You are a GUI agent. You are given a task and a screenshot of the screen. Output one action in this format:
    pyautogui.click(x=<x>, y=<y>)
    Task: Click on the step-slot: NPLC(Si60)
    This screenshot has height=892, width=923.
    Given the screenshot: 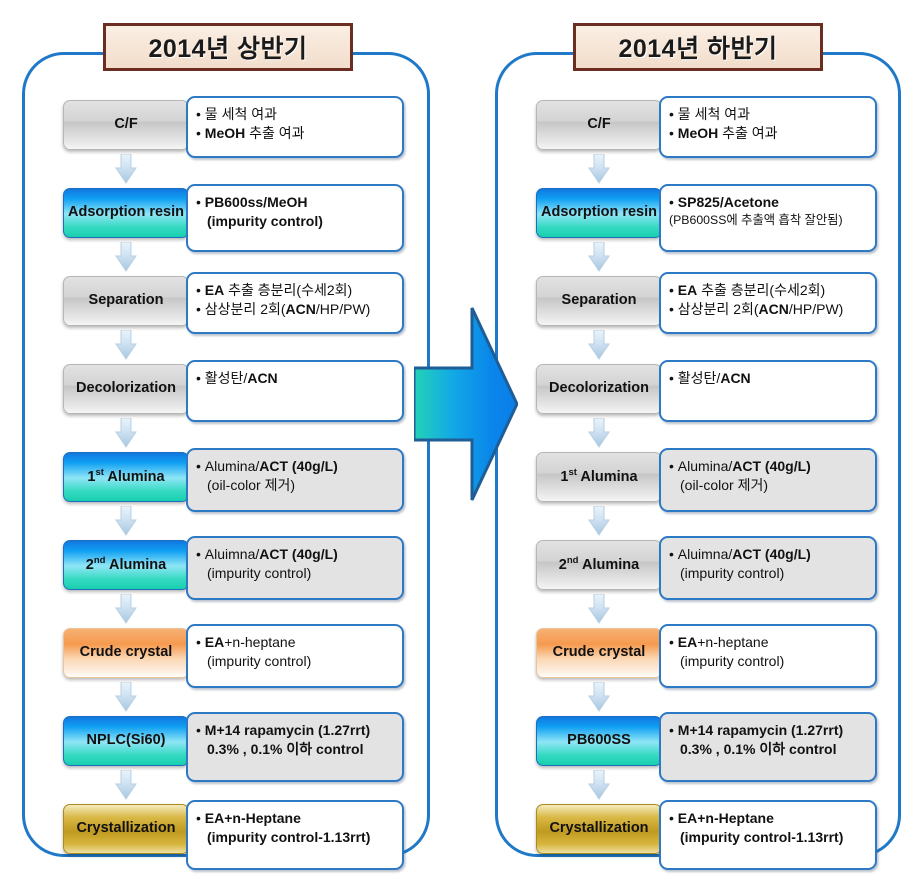 What is the action you would take?
    pyautogui.click(x=126, y=760)
    